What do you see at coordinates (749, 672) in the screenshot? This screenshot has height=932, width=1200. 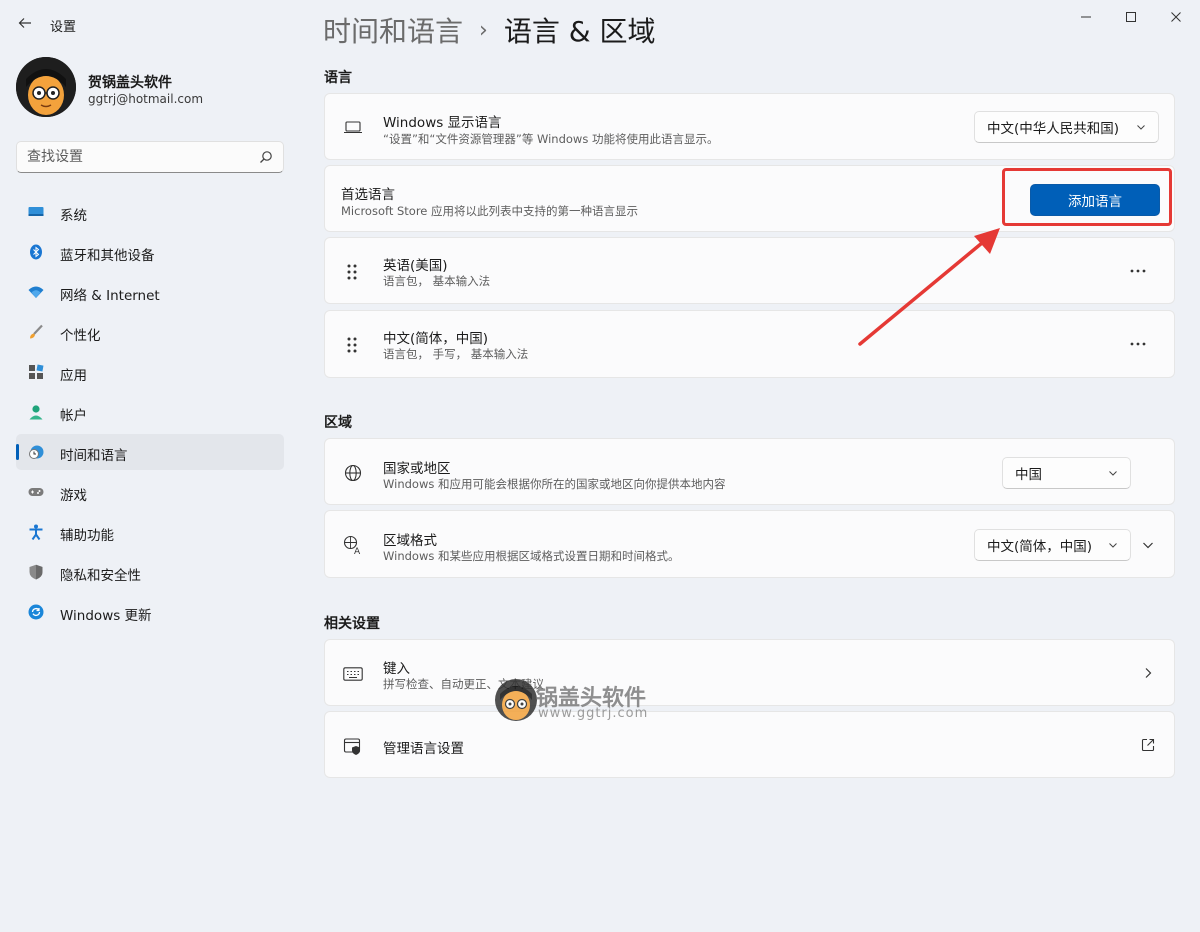 I see `typing-card: 键入 拼写检查、自动更正、文本建议` at bounding box center [749, 672].